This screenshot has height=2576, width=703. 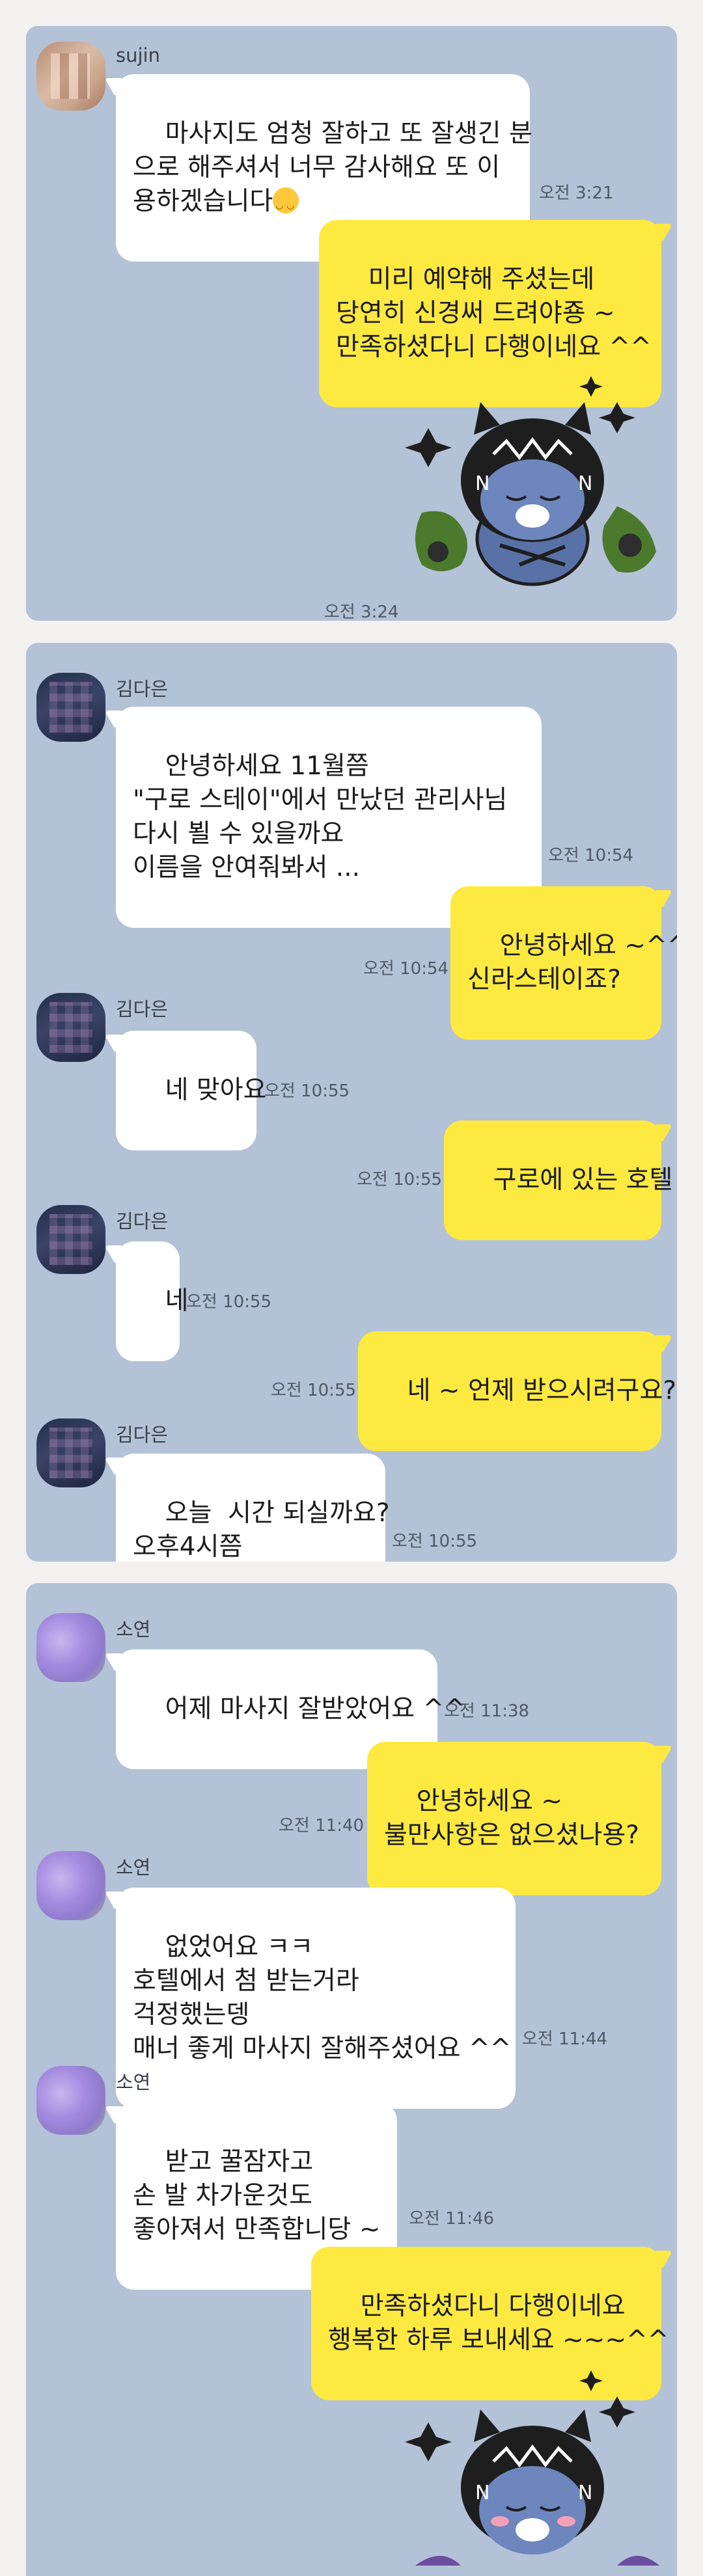 What do you see at coordinates (452, 2219) in the screenshot?
I see `message-time: 오전 11:46` at bounding box center [452, 2219].